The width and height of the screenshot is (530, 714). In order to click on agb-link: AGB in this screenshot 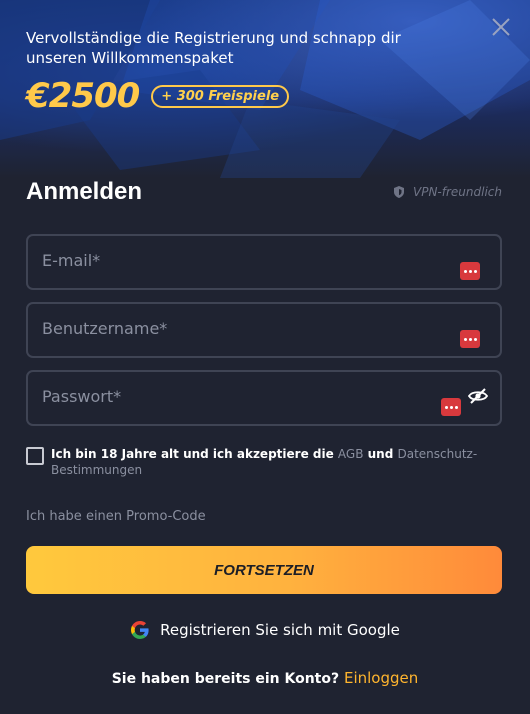, I will do `click(351, 454)`.